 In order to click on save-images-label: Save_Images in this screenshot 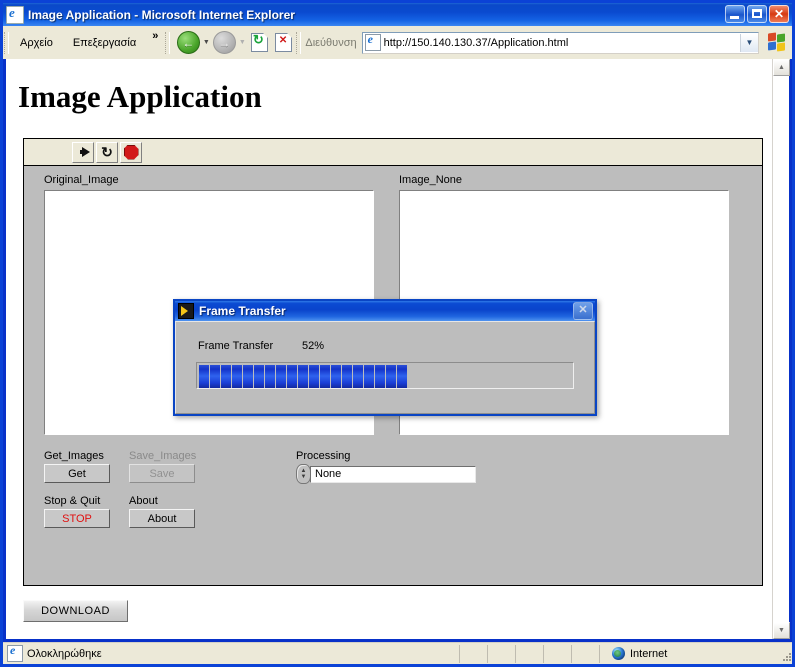, I will do `click(163, 456)`.